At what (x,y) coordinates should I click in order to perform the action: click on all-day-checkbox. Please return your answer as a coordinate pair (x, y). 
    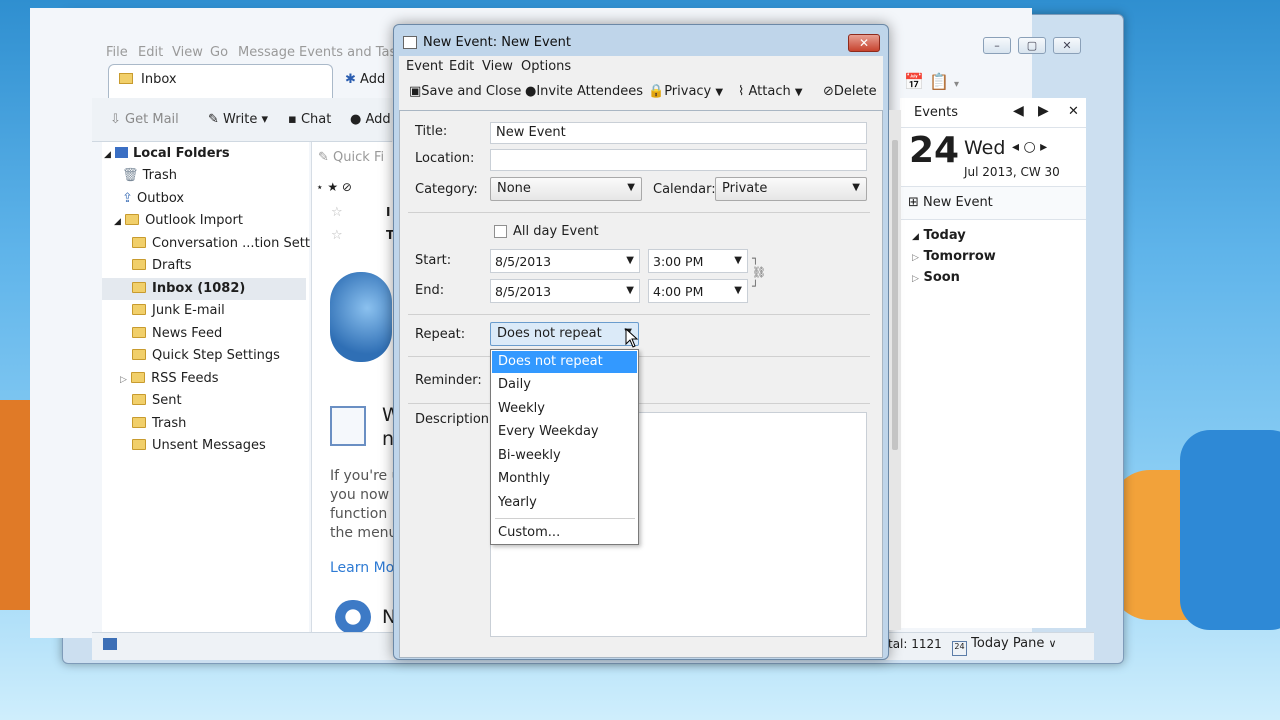
    Looking at the image, I should click on (500, 231).